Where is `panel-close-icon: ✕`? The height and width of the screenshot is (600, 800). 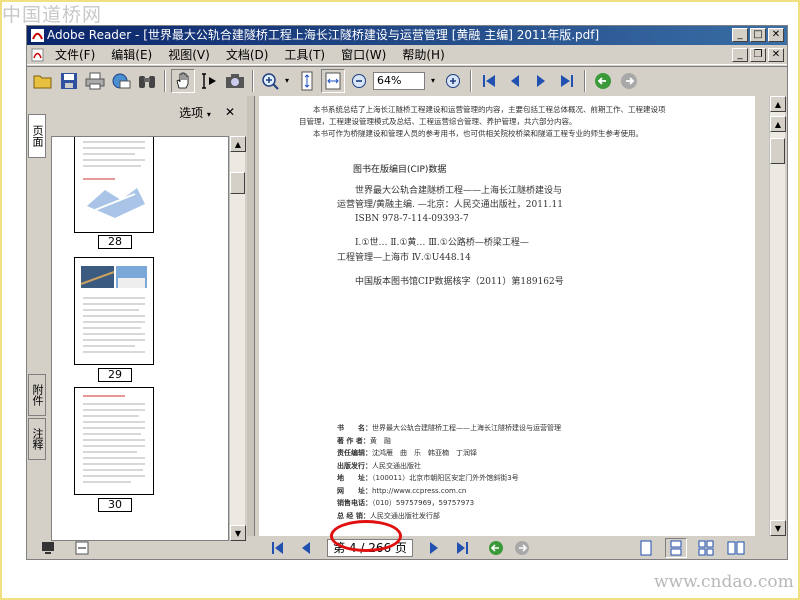
panel-close-icon: ✕ is located at coordinates (230, 112).